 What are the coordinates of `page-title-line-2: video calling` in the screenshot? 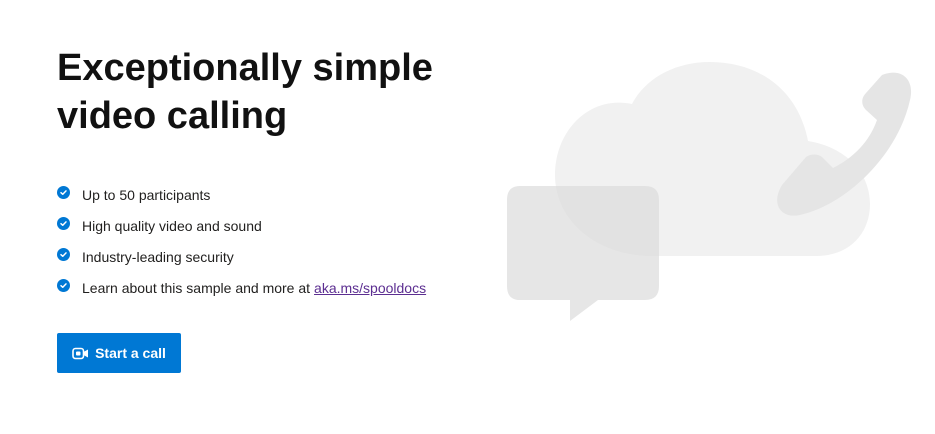 It's located at (172, 116).